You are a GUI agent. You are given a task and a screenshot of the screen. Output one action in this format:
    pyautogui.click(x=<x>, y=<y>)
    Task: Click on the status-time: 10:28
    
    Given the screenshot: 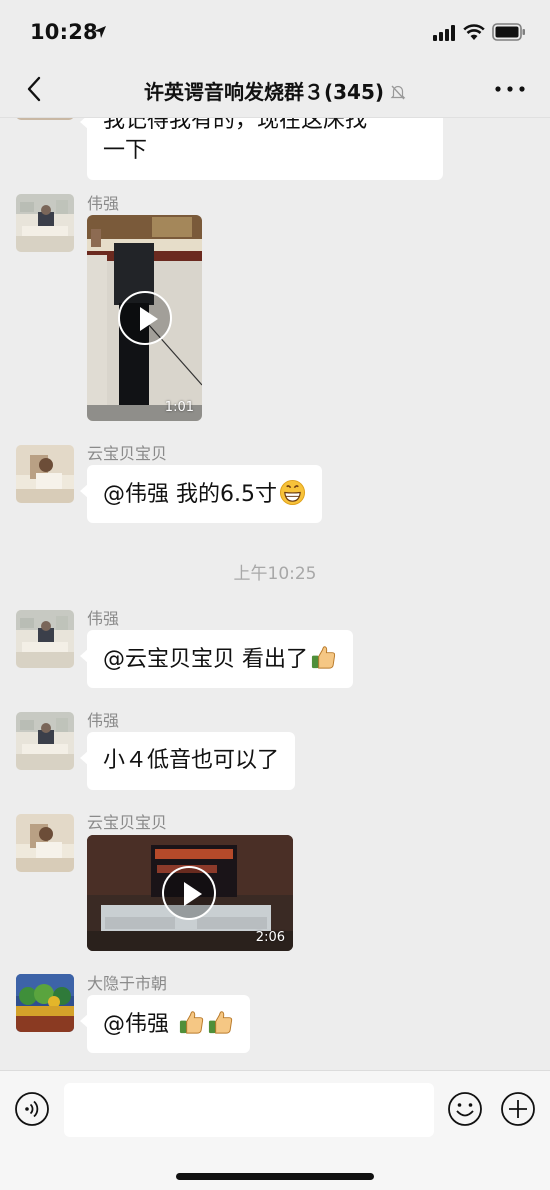 What is the action you would take?
    pyautogui.click(x=64, y=32)
    